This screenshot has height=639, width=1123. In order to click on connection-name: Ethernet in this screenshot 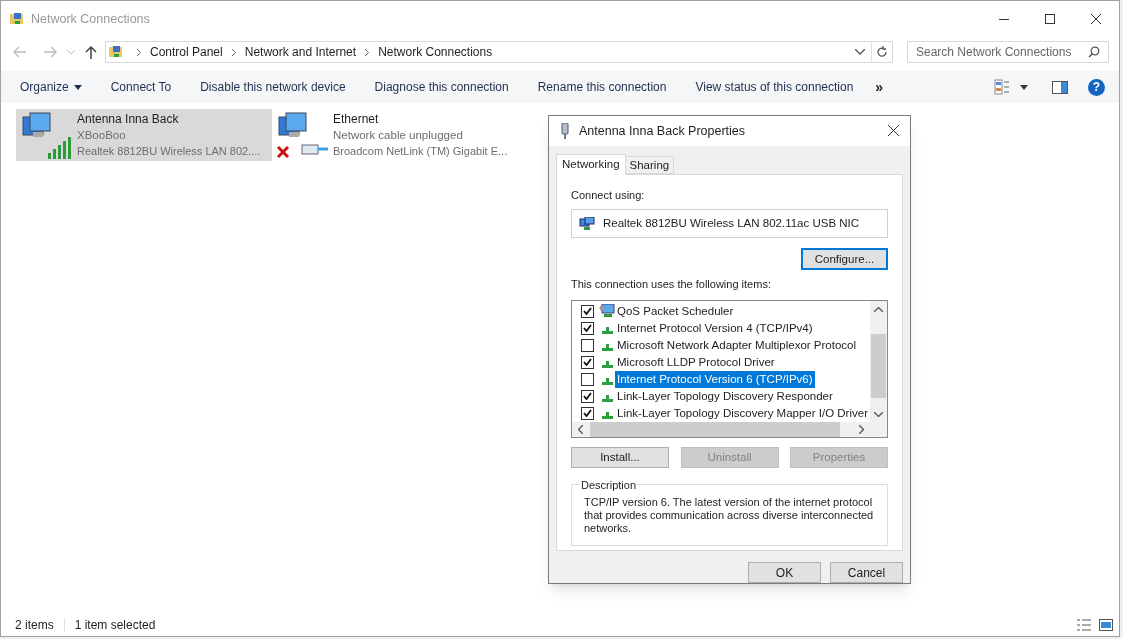, I will do `click(356, 119)`.